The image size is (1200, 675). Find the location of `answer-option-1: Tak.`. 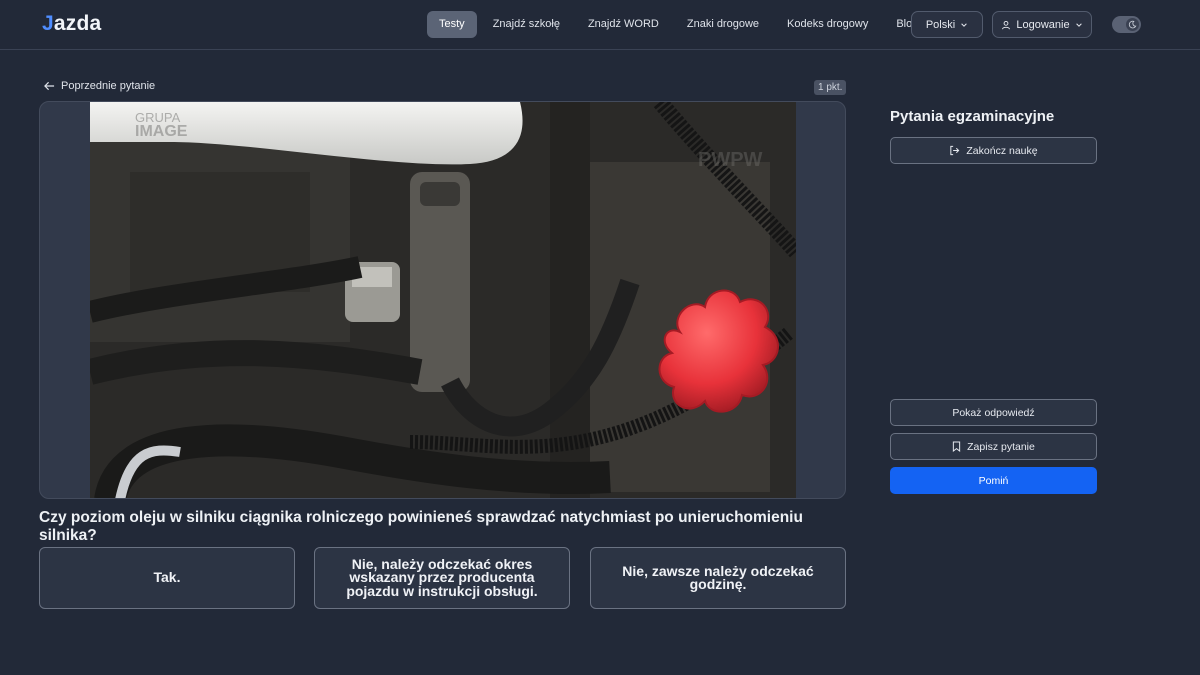

answer-option-1: Tak. is located at coordinates (167, 578).